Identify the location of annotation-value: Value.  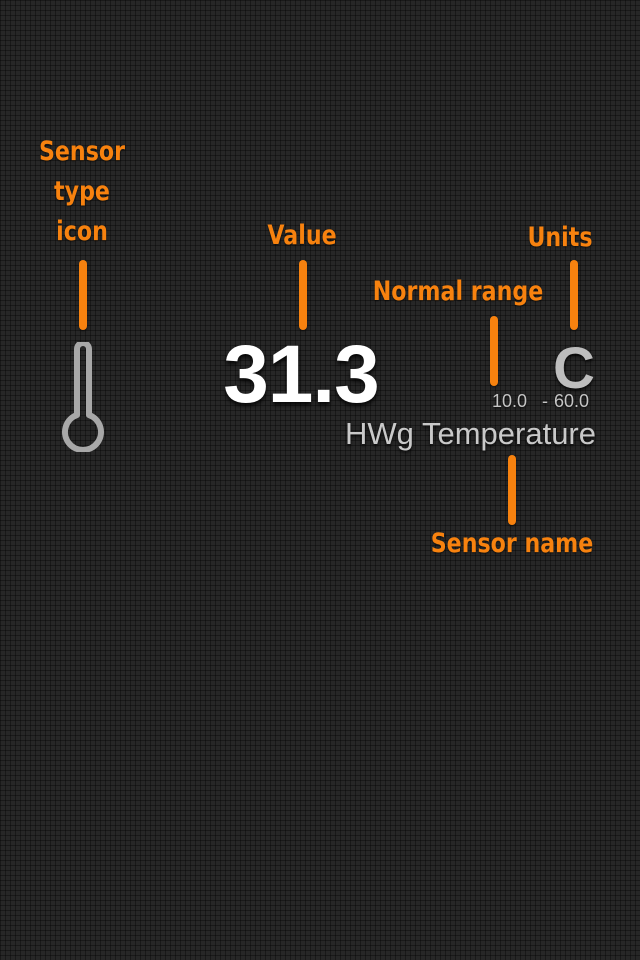
(302, 235).